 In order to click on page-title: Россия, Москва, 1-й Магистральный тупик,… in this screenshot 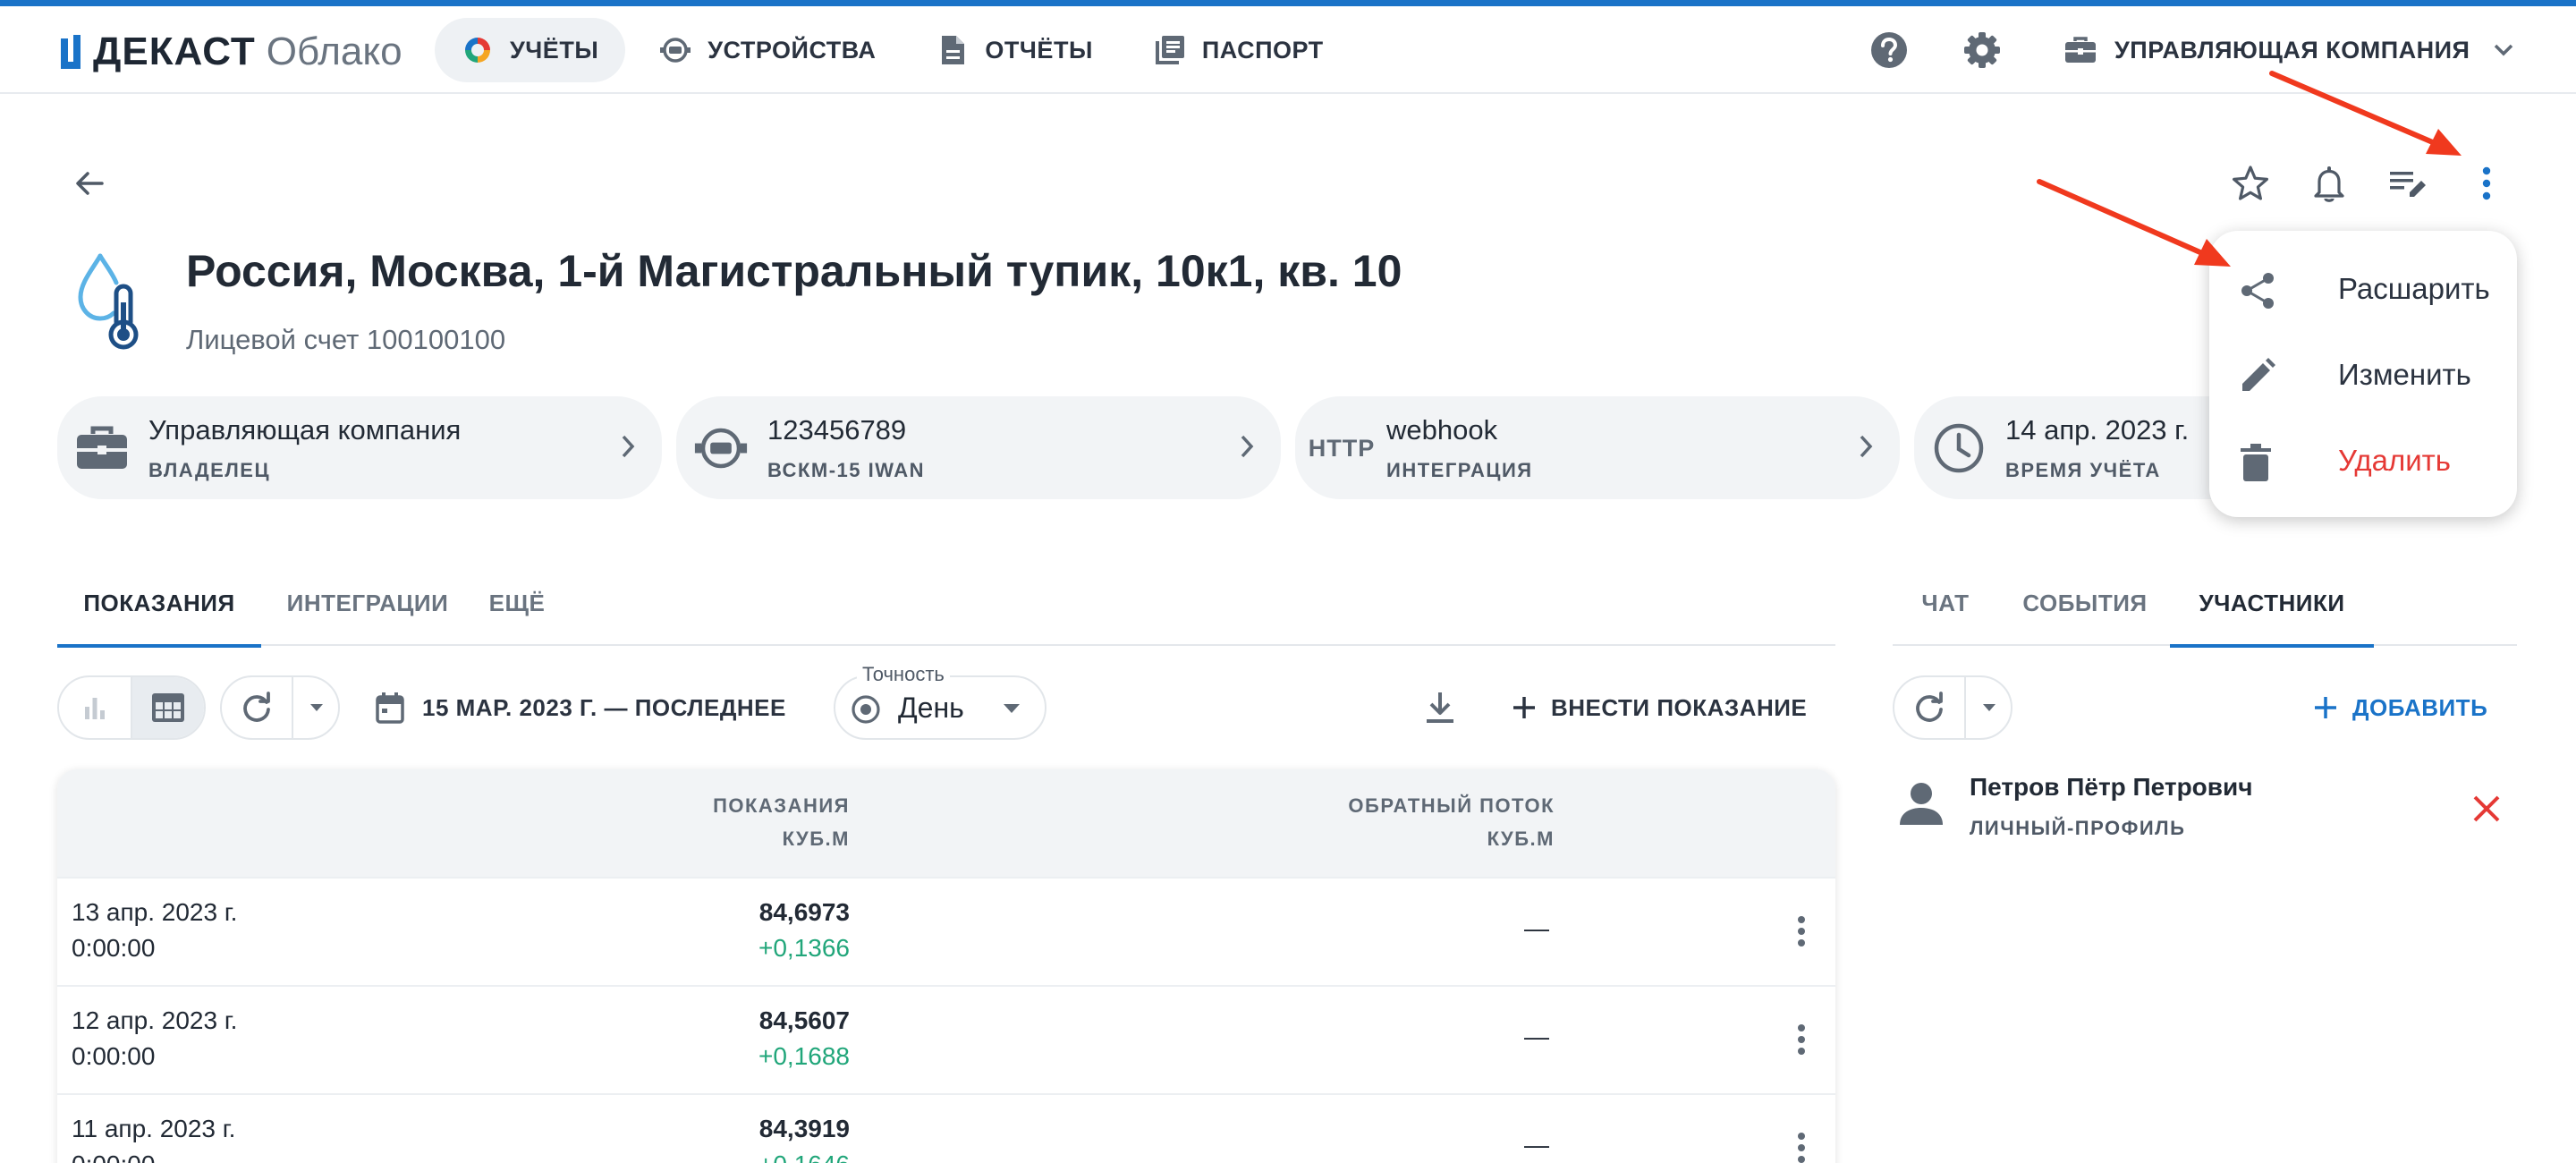, I will do `click(794, 271)`.